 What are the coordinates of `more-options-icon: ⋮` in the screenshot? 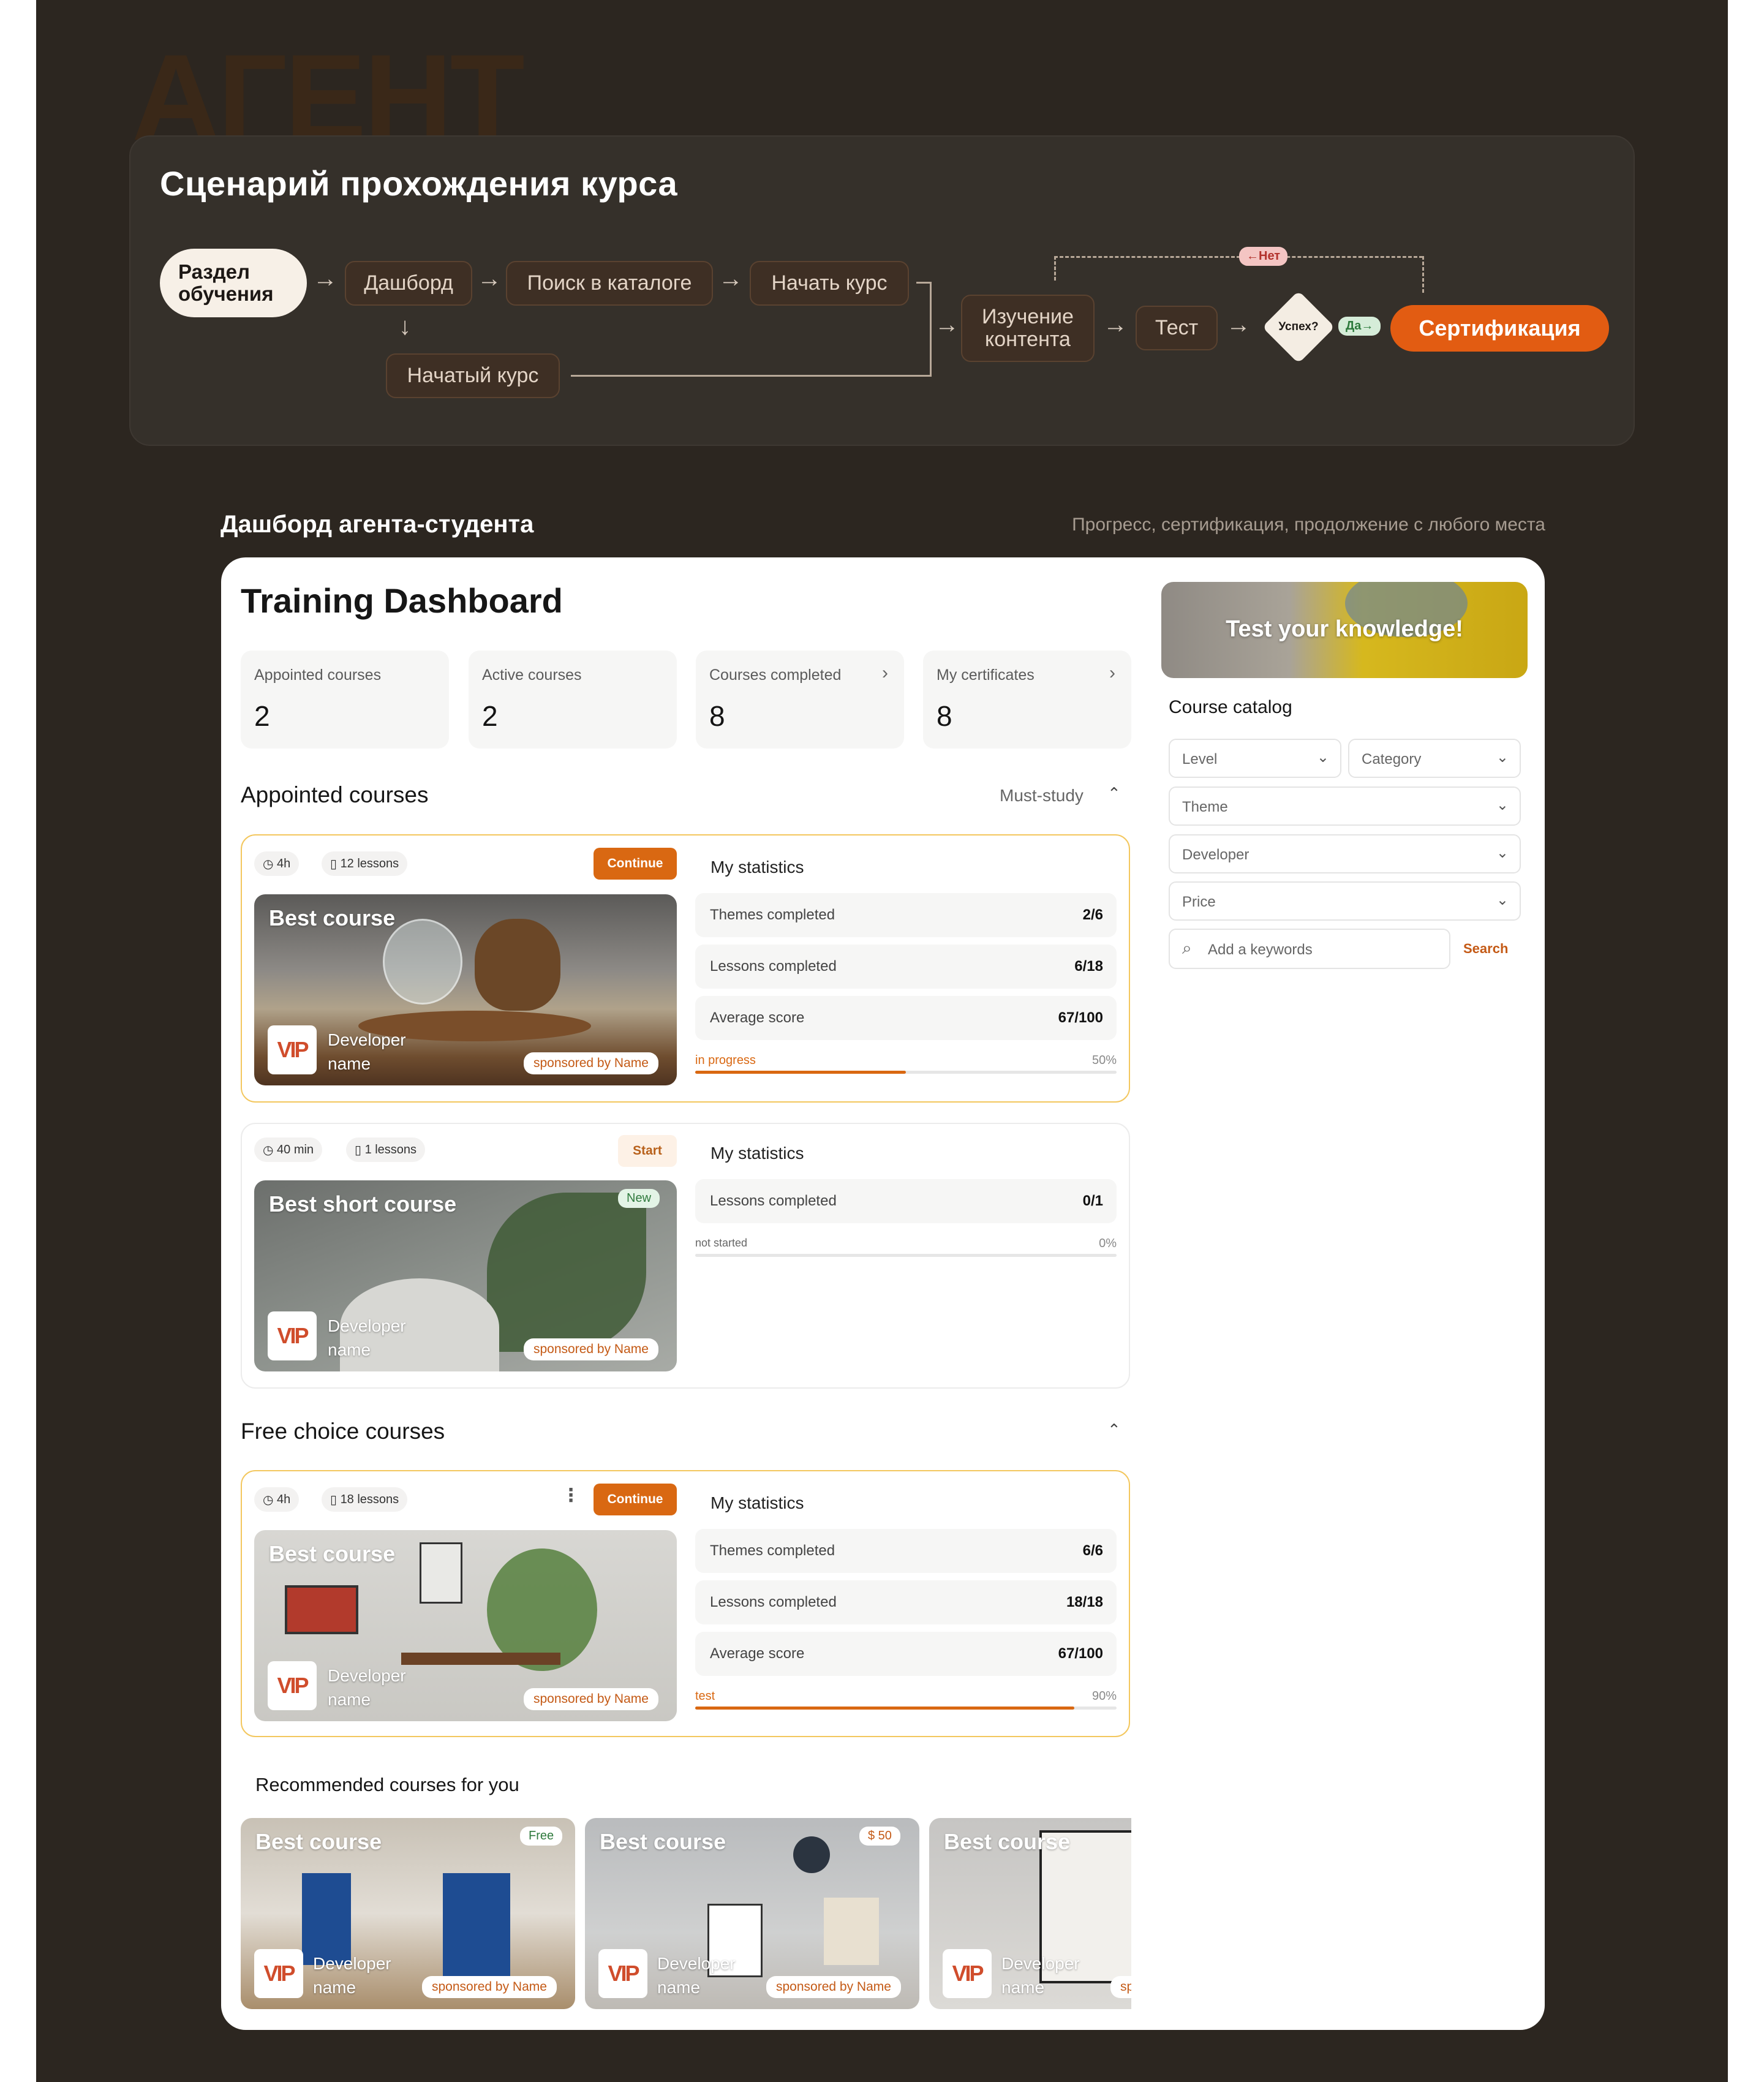 It's located at (571, 1496).